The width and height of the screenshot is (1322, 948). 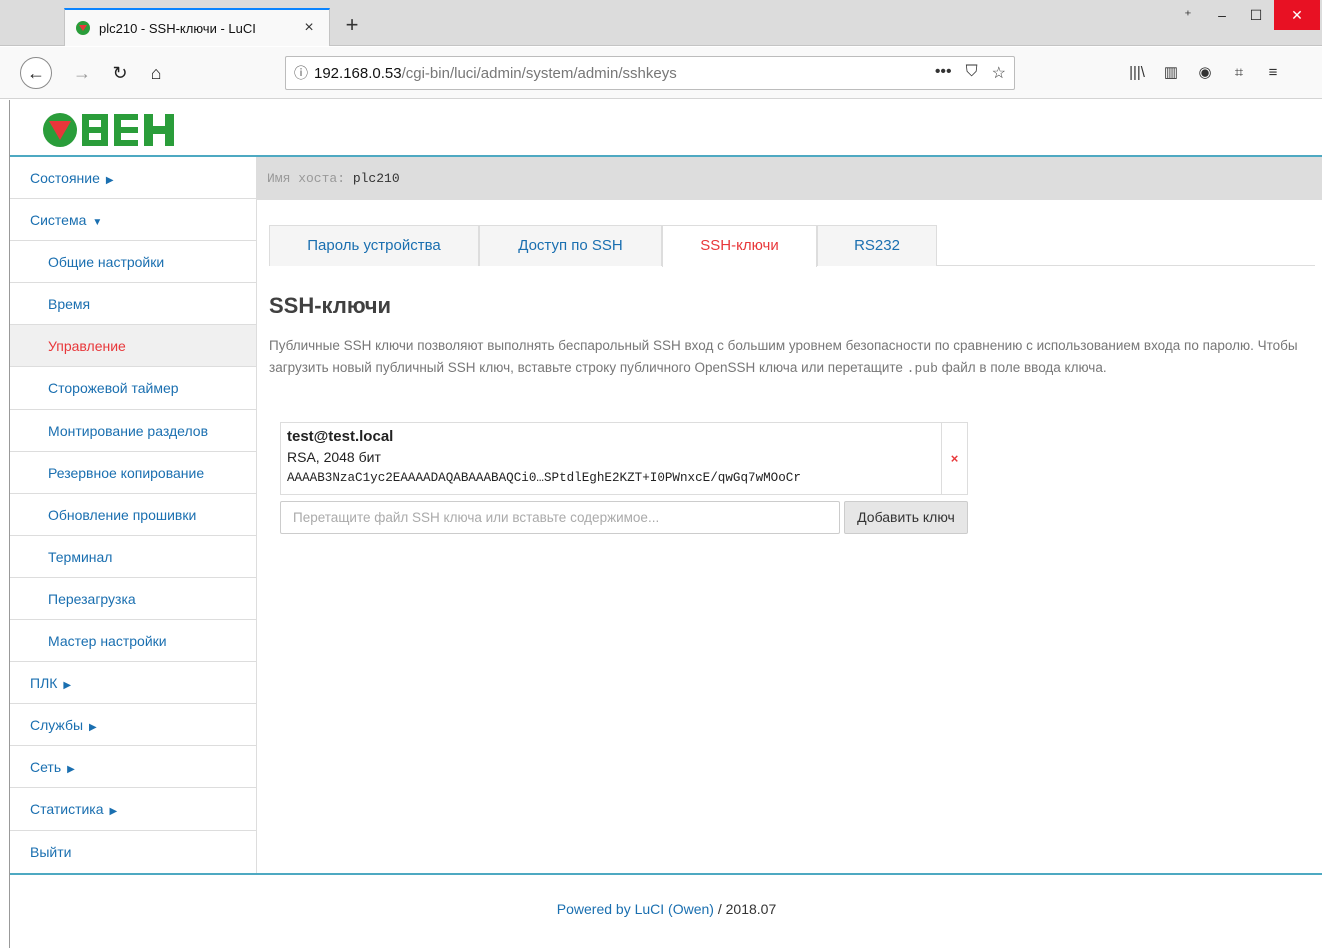 What do you see at coordinates (133, 725) in the screenshot?
I see `sidebar-item-services: Службы ▶` at bounding box center [133, 725].